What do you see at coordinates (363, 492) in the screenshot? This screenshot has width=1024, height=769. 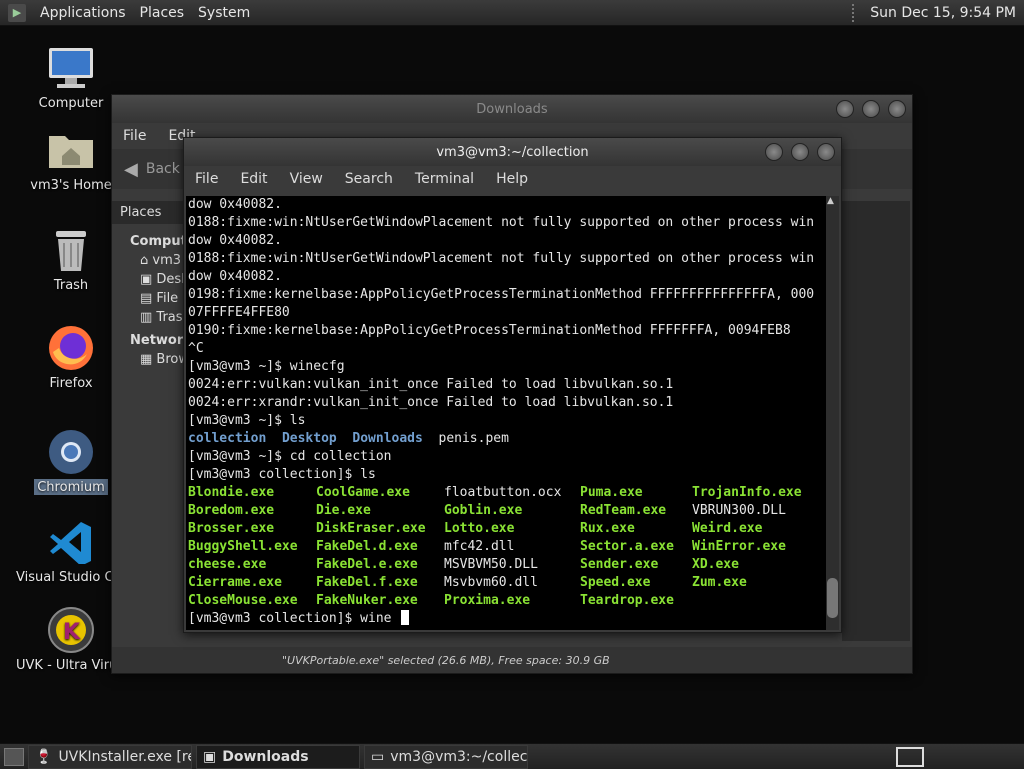 I see `ls-file-entry: CoolGame.exe` at bounding box center [363, 492].